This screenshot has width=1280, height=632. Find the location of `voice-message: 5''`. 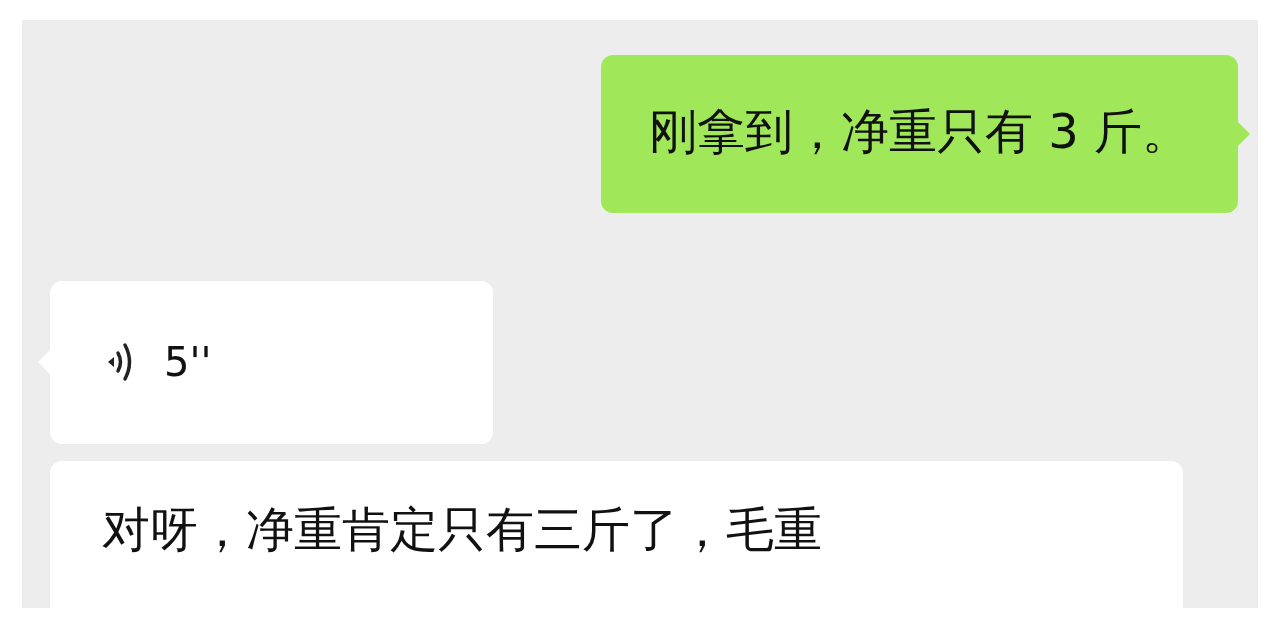

voice-message: 5'' is located at coordinates (271, 362).